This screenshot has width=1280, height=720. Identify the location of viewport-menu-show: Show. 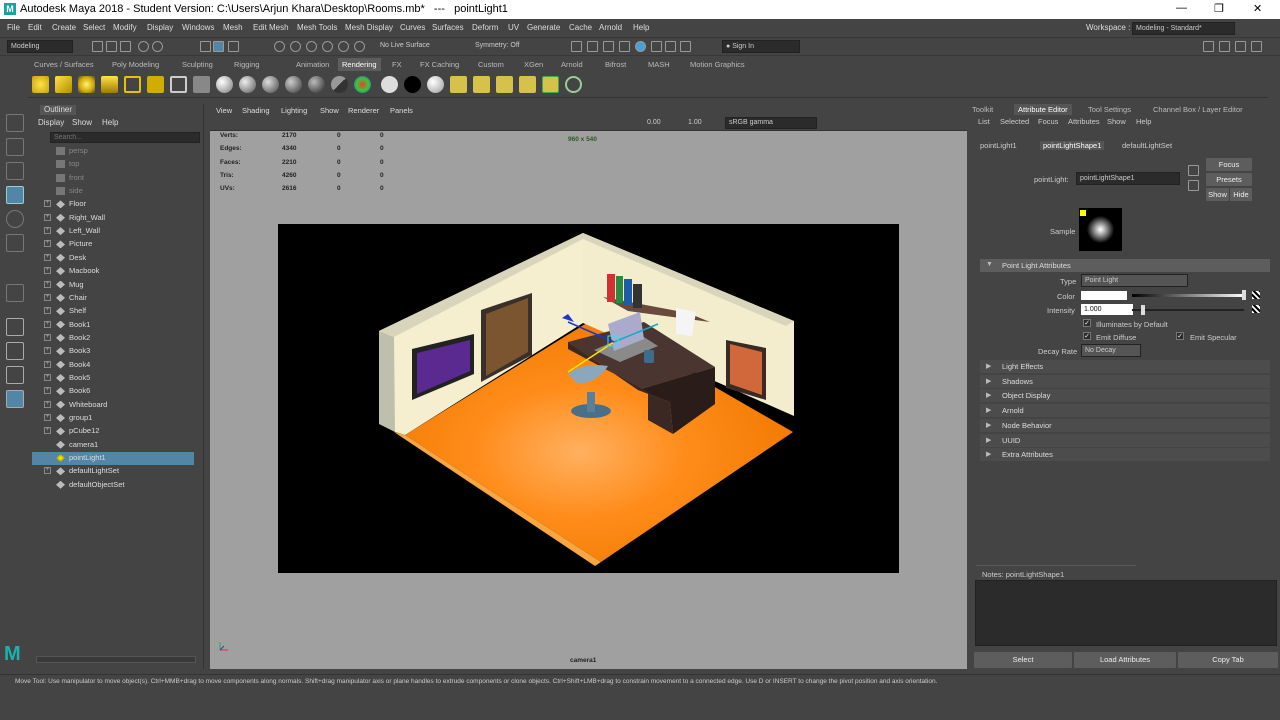
(329, 110).